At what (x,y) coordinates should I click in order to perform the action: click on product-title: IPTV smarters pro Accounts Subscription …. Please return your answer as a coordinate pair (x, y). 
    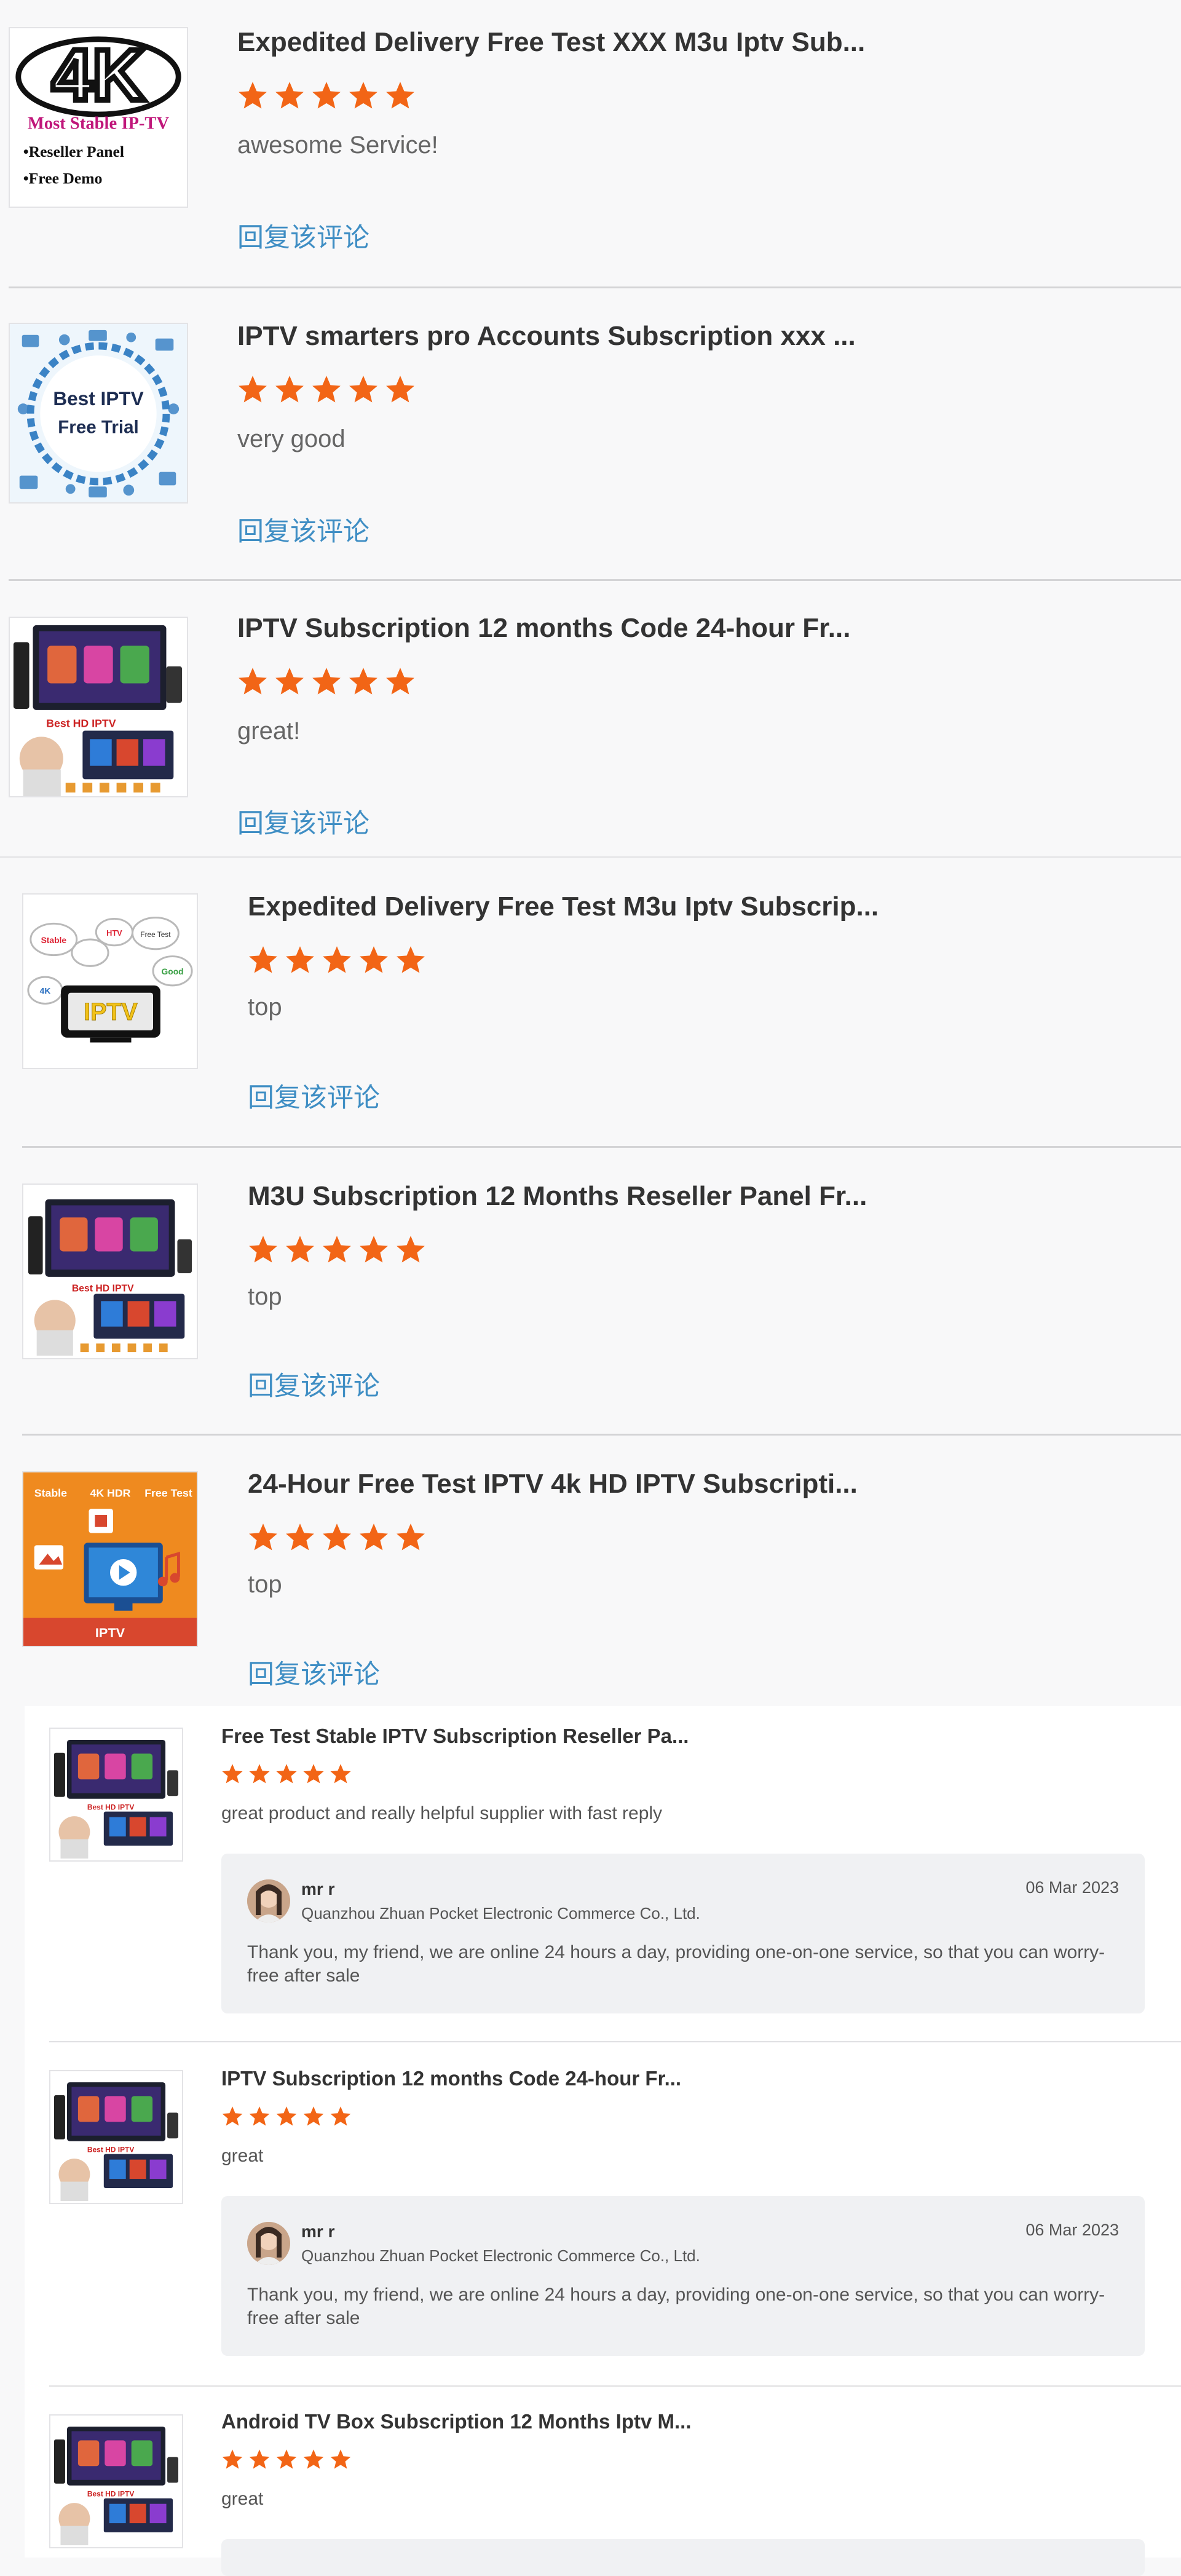
    Looking at the image, I should click on (546, 336).